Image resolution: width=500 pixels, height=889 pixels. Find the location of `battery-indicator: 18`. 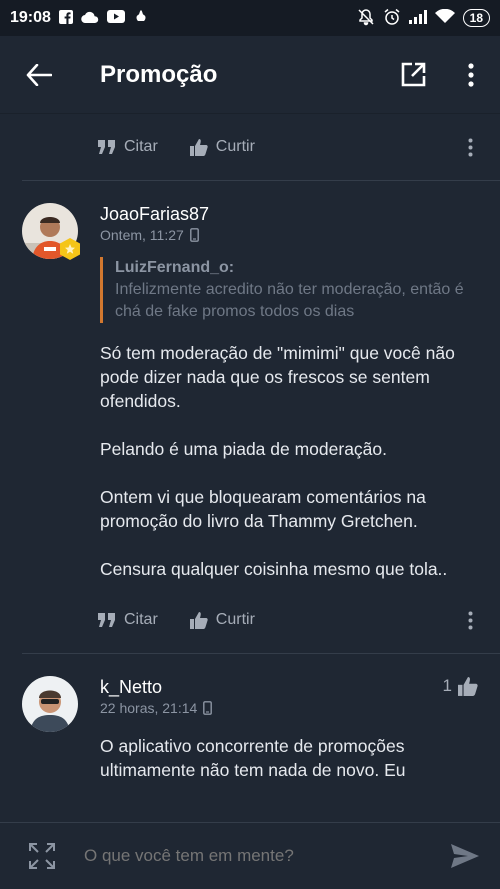

battery-indicator: 18 is located at coordinates (476, 18).